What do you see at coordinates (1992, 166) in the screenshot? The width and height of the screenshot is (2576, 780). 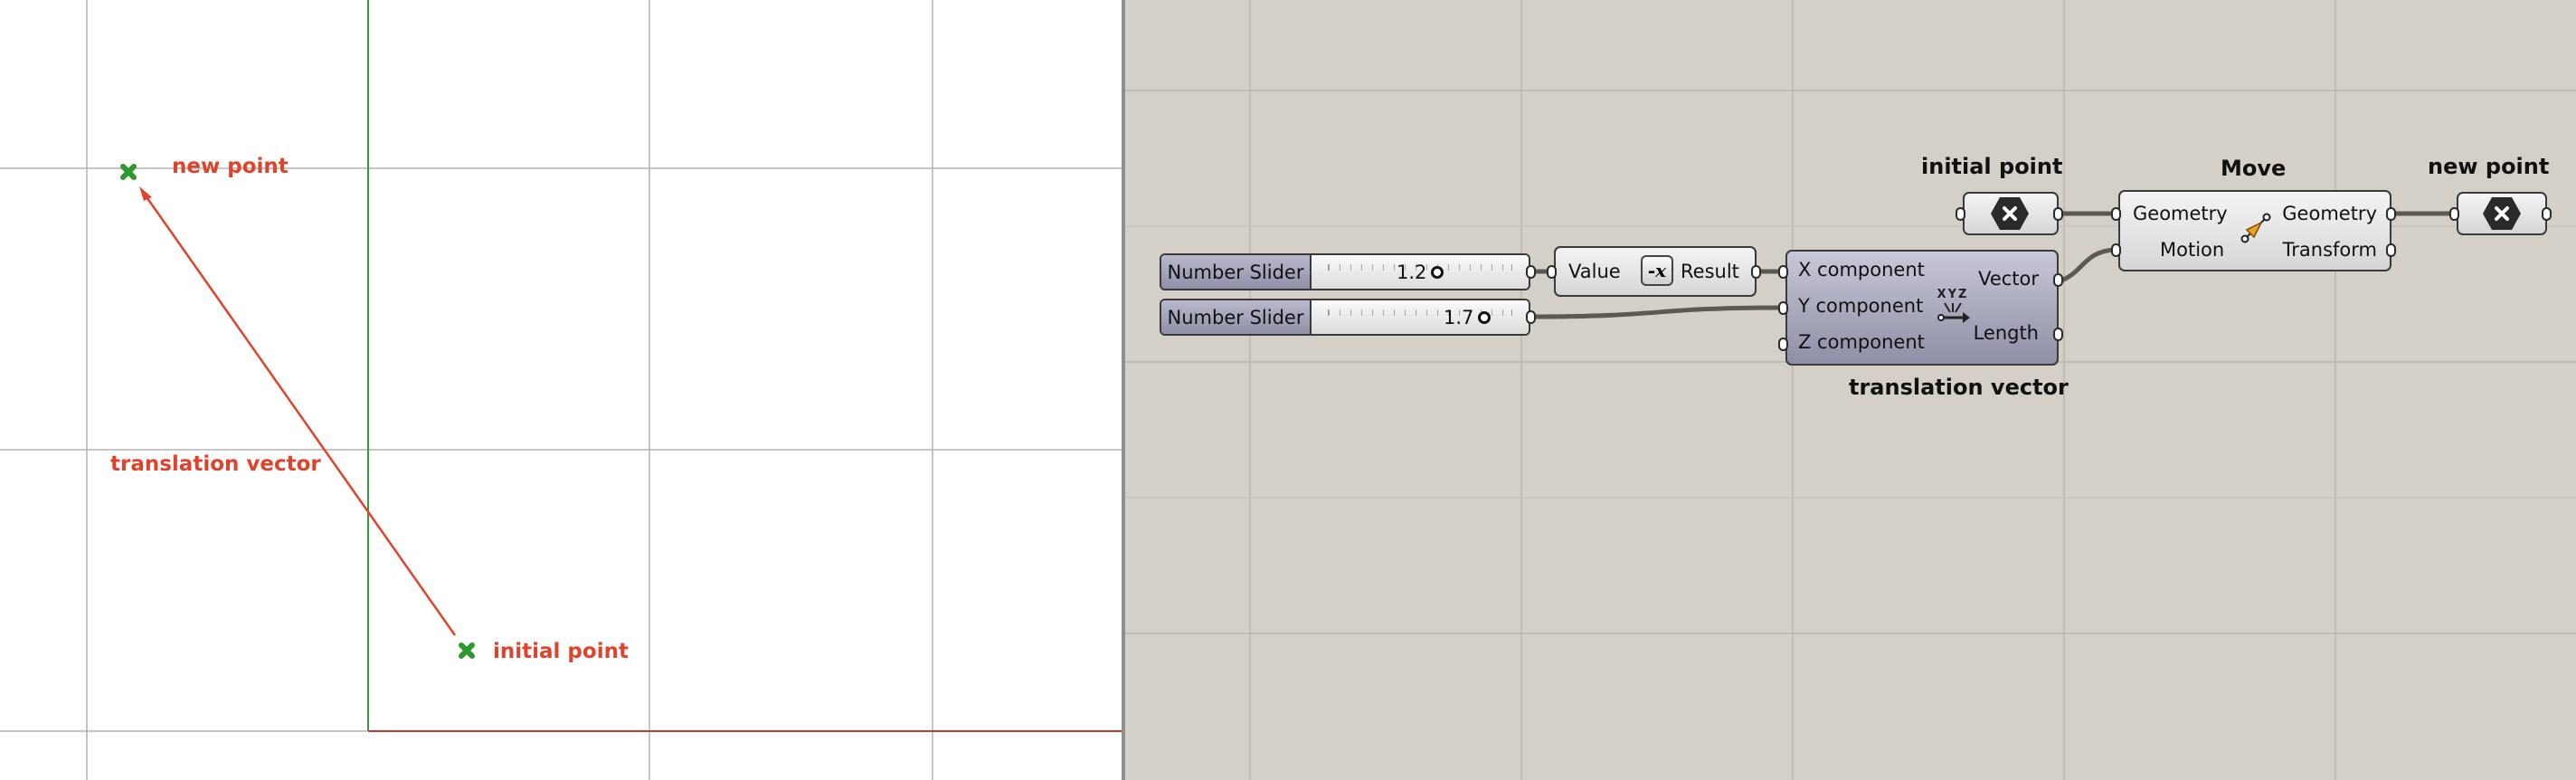 I see `initial-point-title: initial point` at bounding box center [1992, 166].